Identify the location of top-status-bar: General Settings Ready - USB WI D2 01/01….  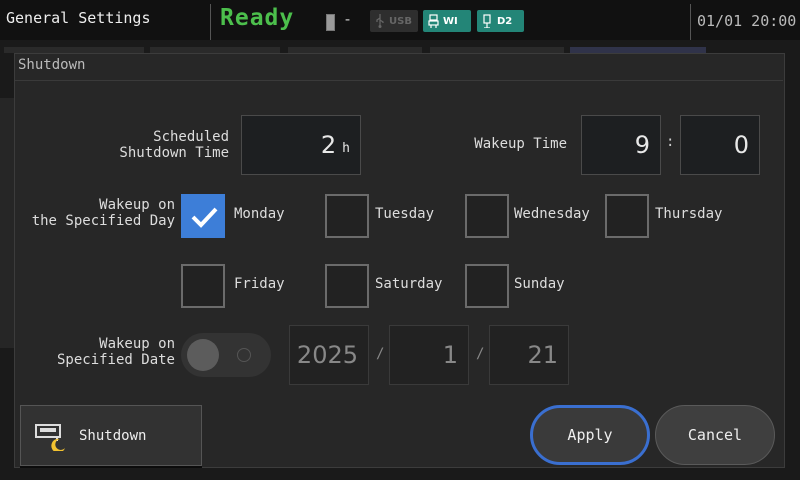
(400, 20).